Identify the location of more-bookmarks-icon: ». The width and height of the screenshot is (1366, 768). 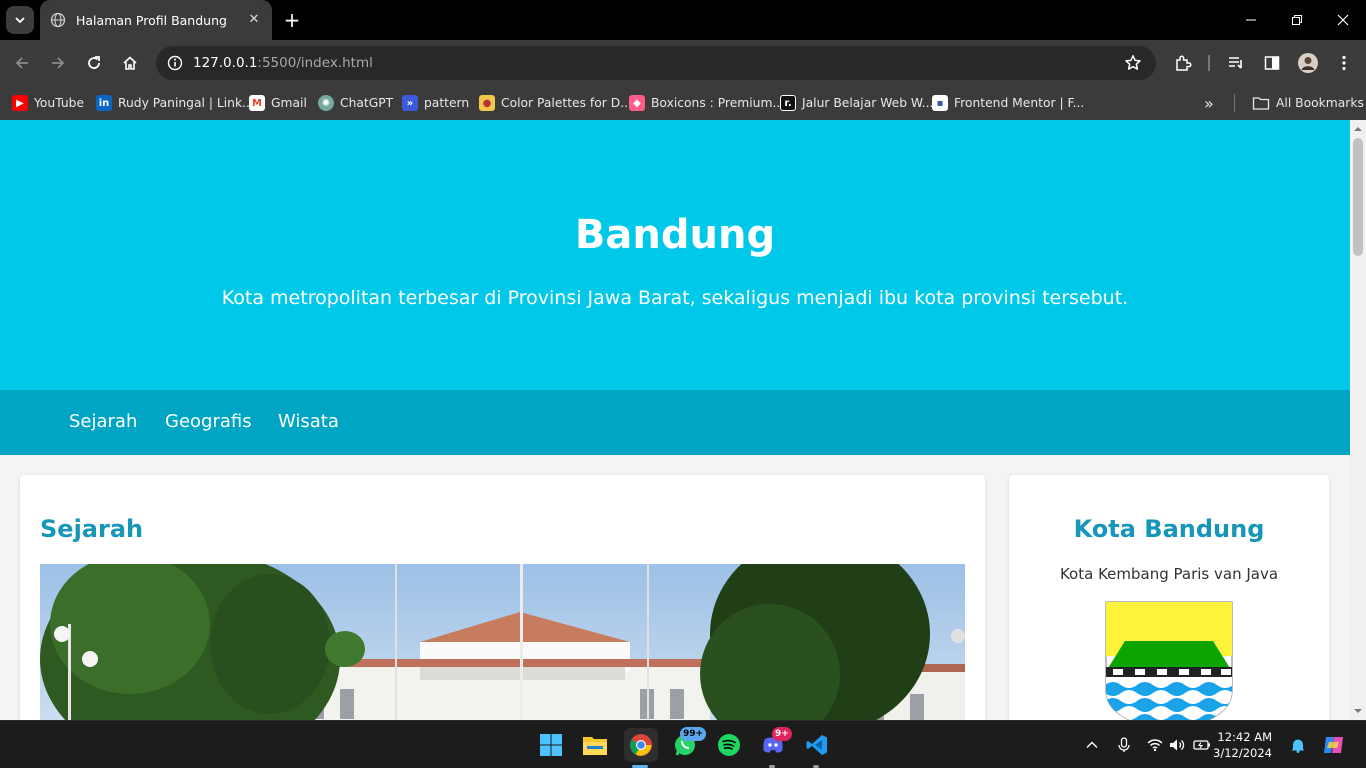
(1209, 103).